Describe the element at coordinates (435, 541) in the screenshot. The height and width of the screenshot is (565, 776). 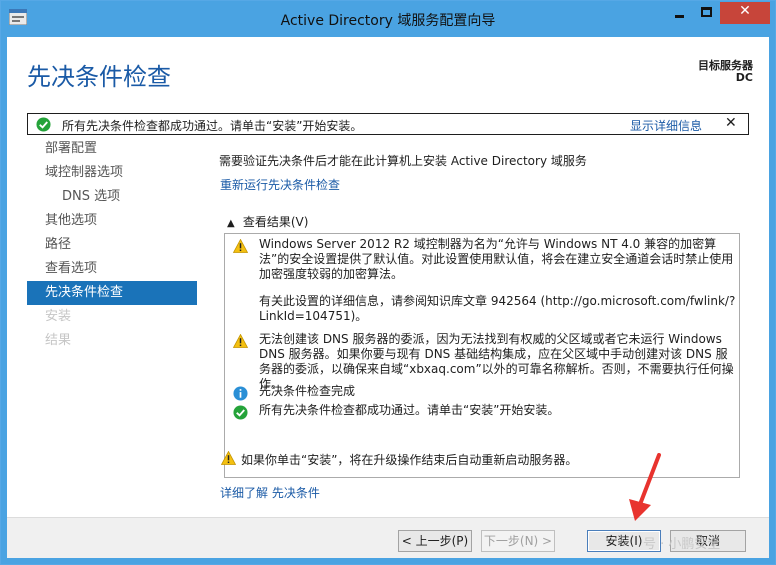
I see `previous-button: < 上一步(P)` at that location.